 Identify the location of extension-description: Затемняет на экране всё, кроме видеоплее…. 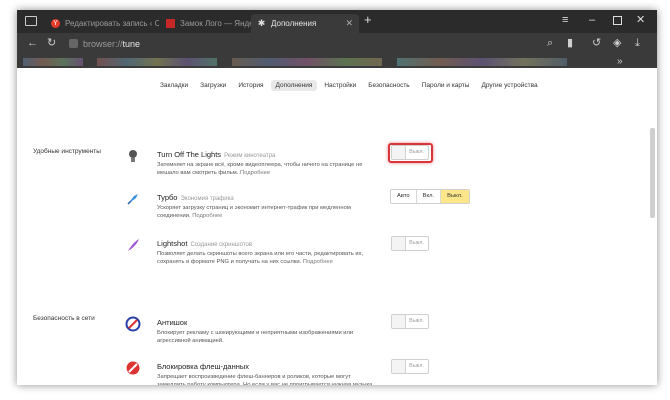
(260, 169).